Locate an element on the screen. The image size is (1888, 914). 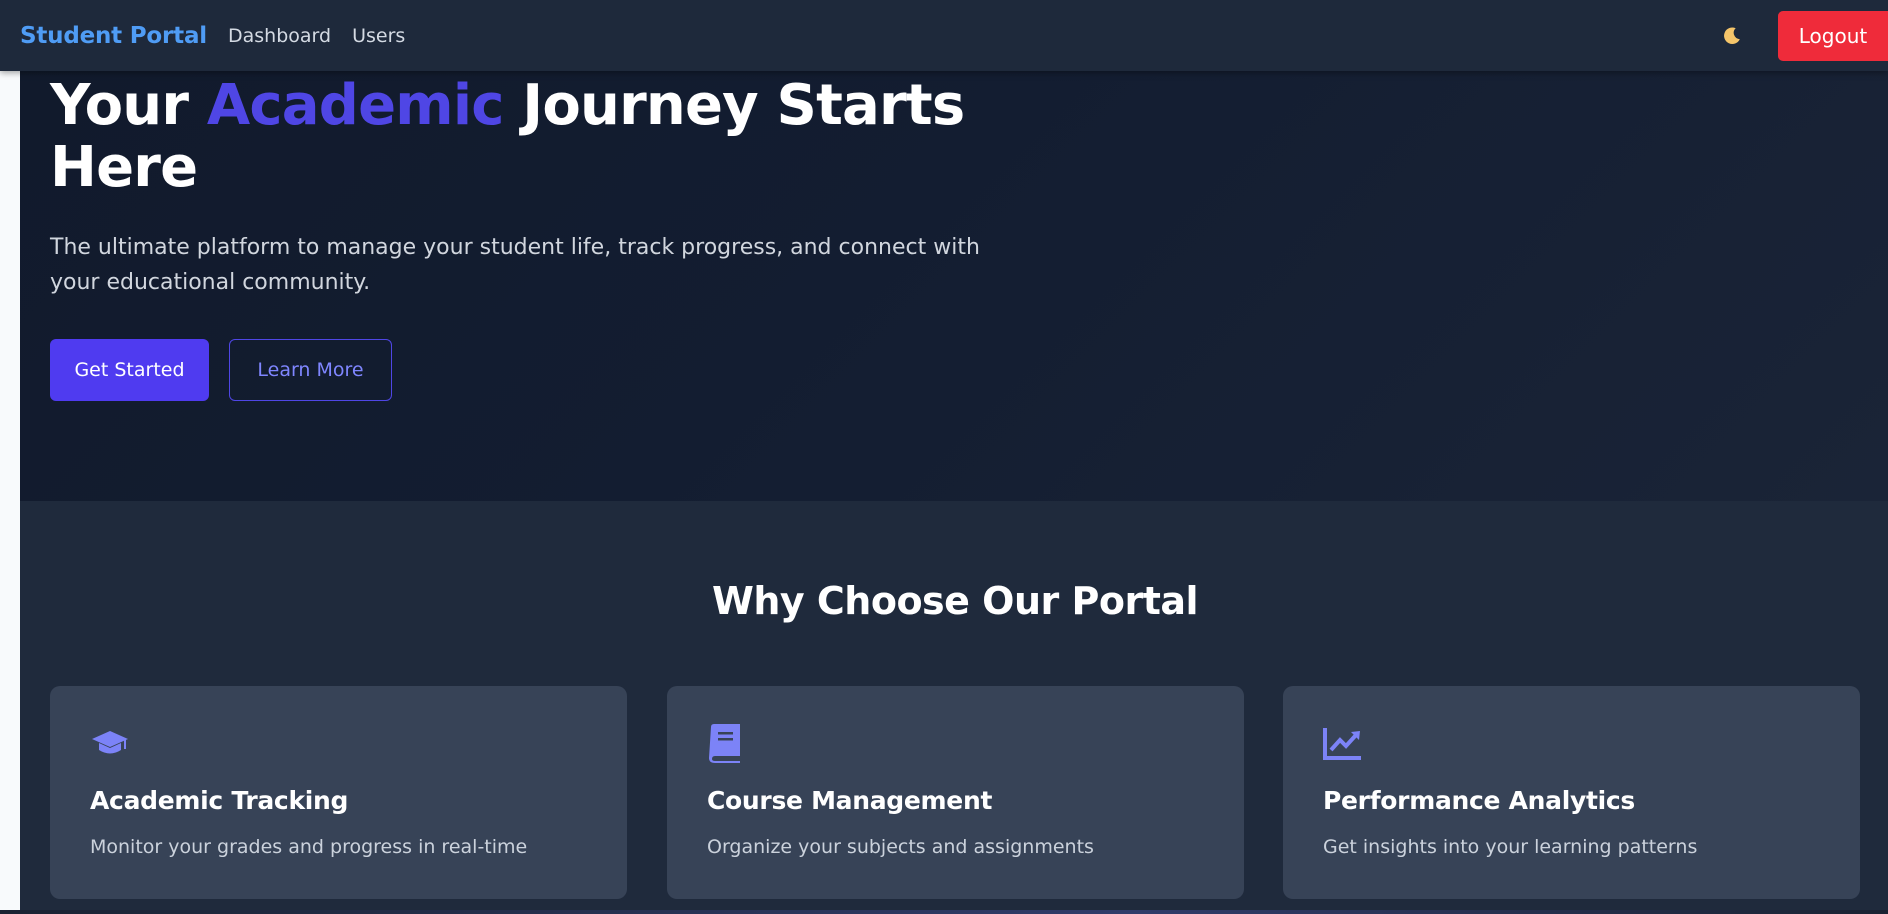
features-title: Why Choose Our Portal is located at coordinates (955, 601).